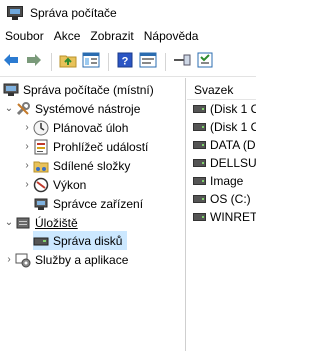 This screenshot has height=351, width=320. Describe the element at coordinates (23, 260) in the screenshot. I see `services-icon` at that location.